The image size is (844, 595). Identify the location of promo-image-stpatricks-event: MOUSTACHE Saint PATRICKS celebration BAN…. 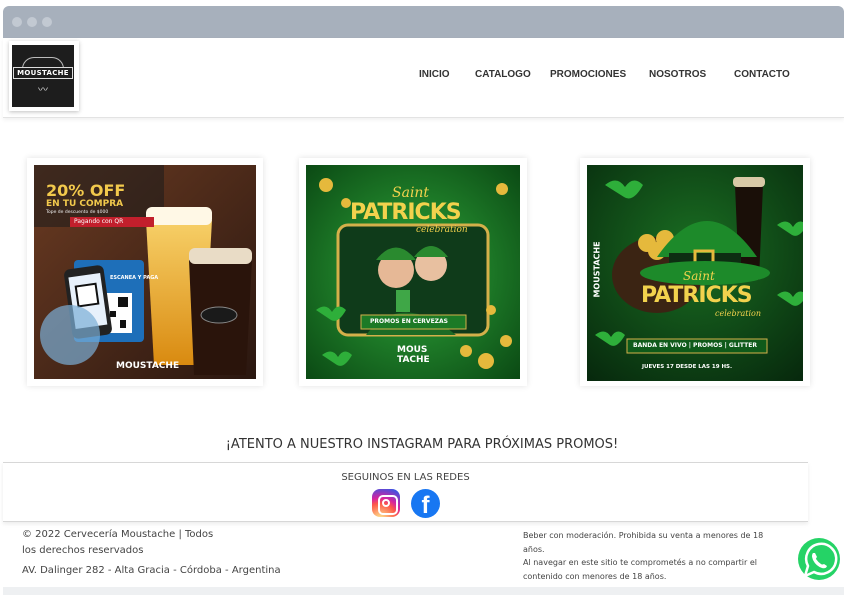
(695, 273).